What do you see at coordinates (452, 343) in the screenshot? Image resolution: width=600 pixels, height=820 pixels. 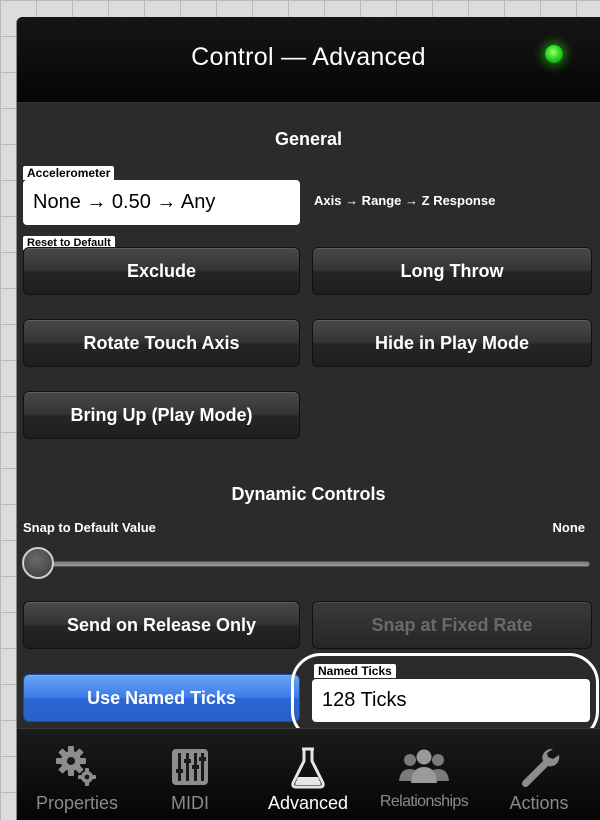 I see `hide-in-play-mode-button: Hide in Play Mode` at bounding box center [452, 343].